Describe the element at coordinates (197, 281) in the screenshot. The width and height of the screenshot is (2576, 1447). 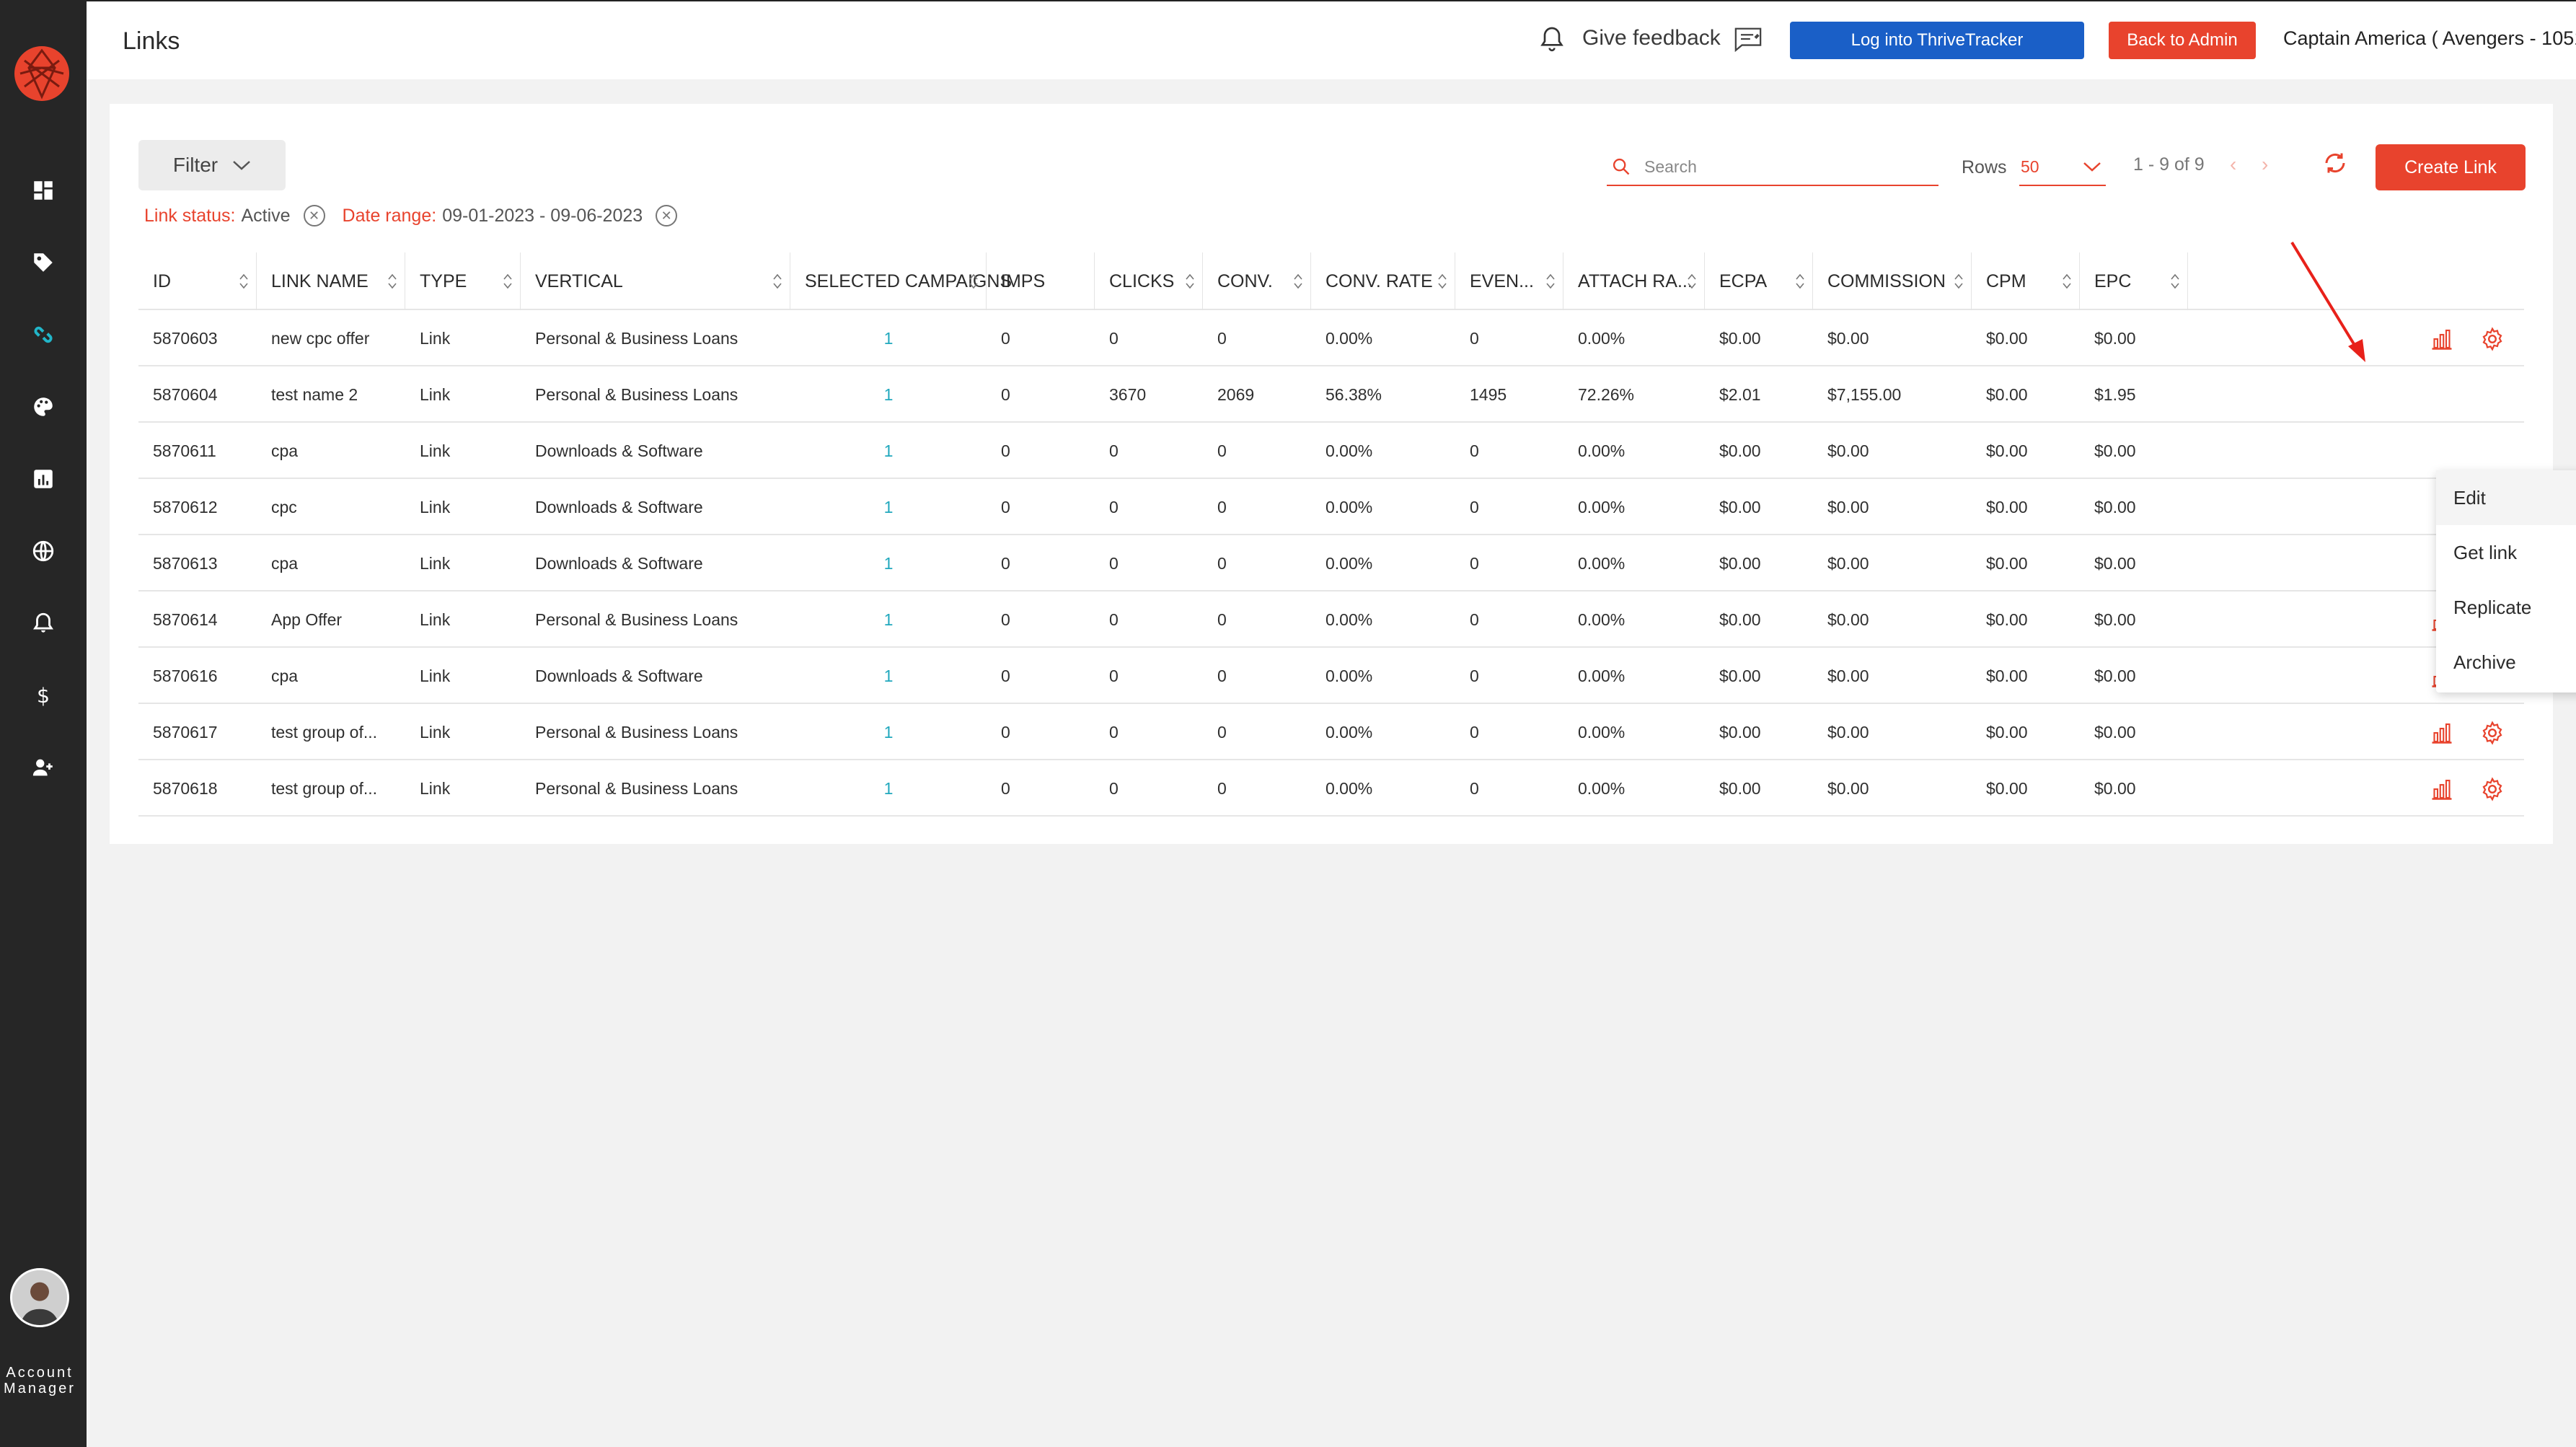
I see `column-header-id: ID` at that location.